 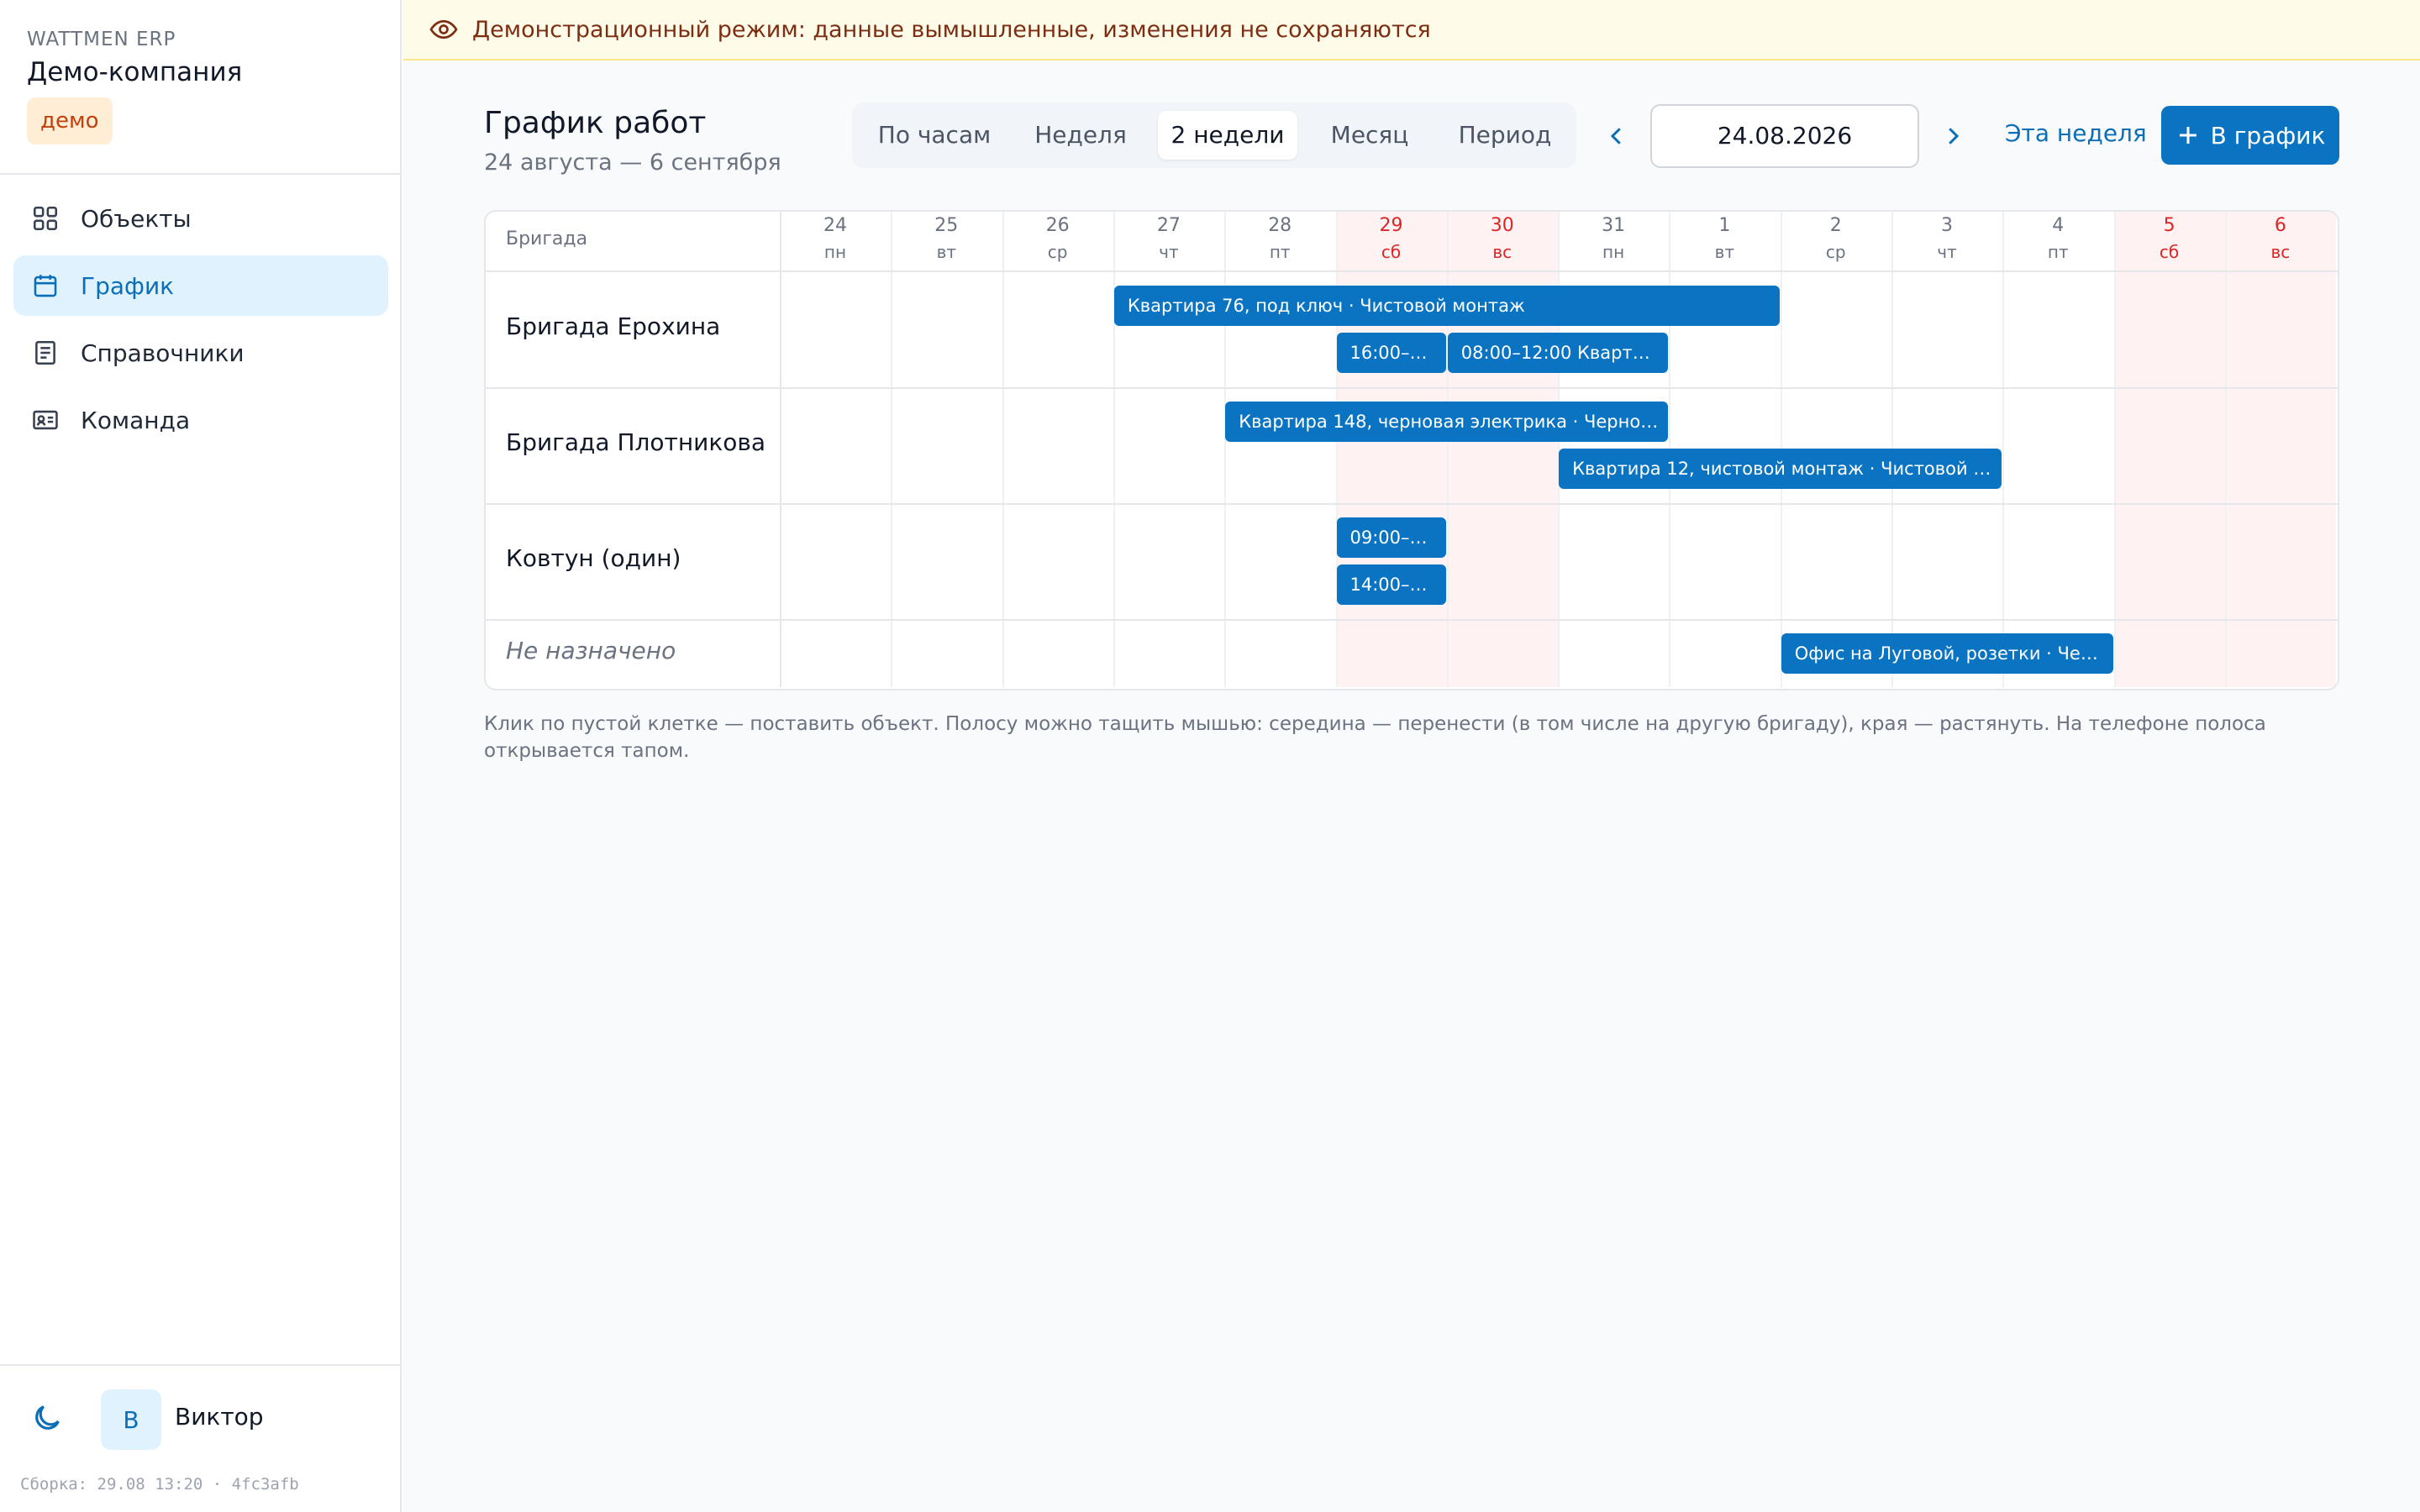 What do you see at coordinates (1446, 306) in the screenshot?
I see `schedule-bar: Квартира 76, под ключ · Чистовой монтаж` at bounding box center [1446, 306].